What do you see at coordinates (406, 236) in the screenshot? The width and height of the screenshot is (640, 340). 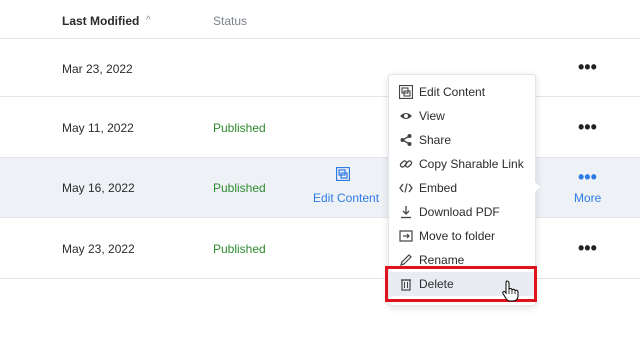 I see `move-folder-icon` at bounding box center [406, 236].